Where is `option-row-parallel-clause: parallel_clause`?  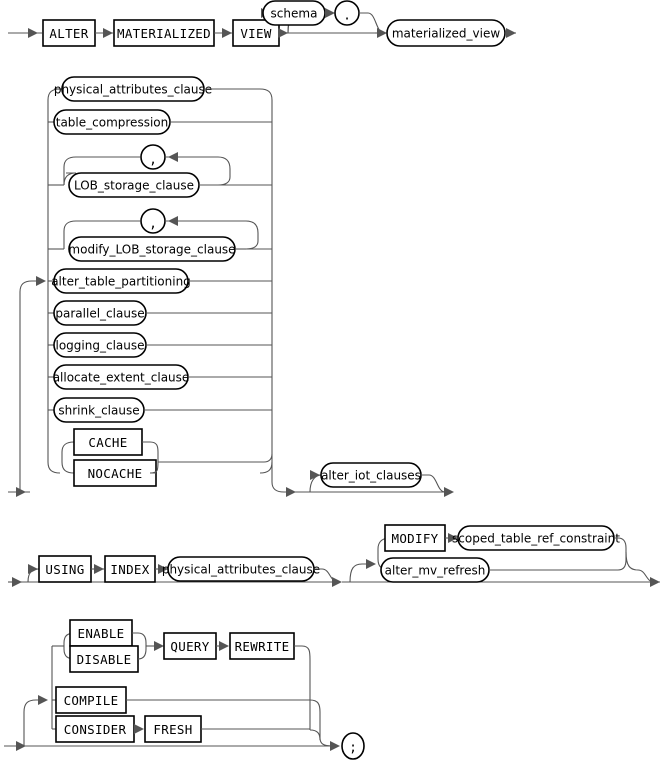 option-row-parallel-clause: parallel_clause is located at coordinates (160, 313).